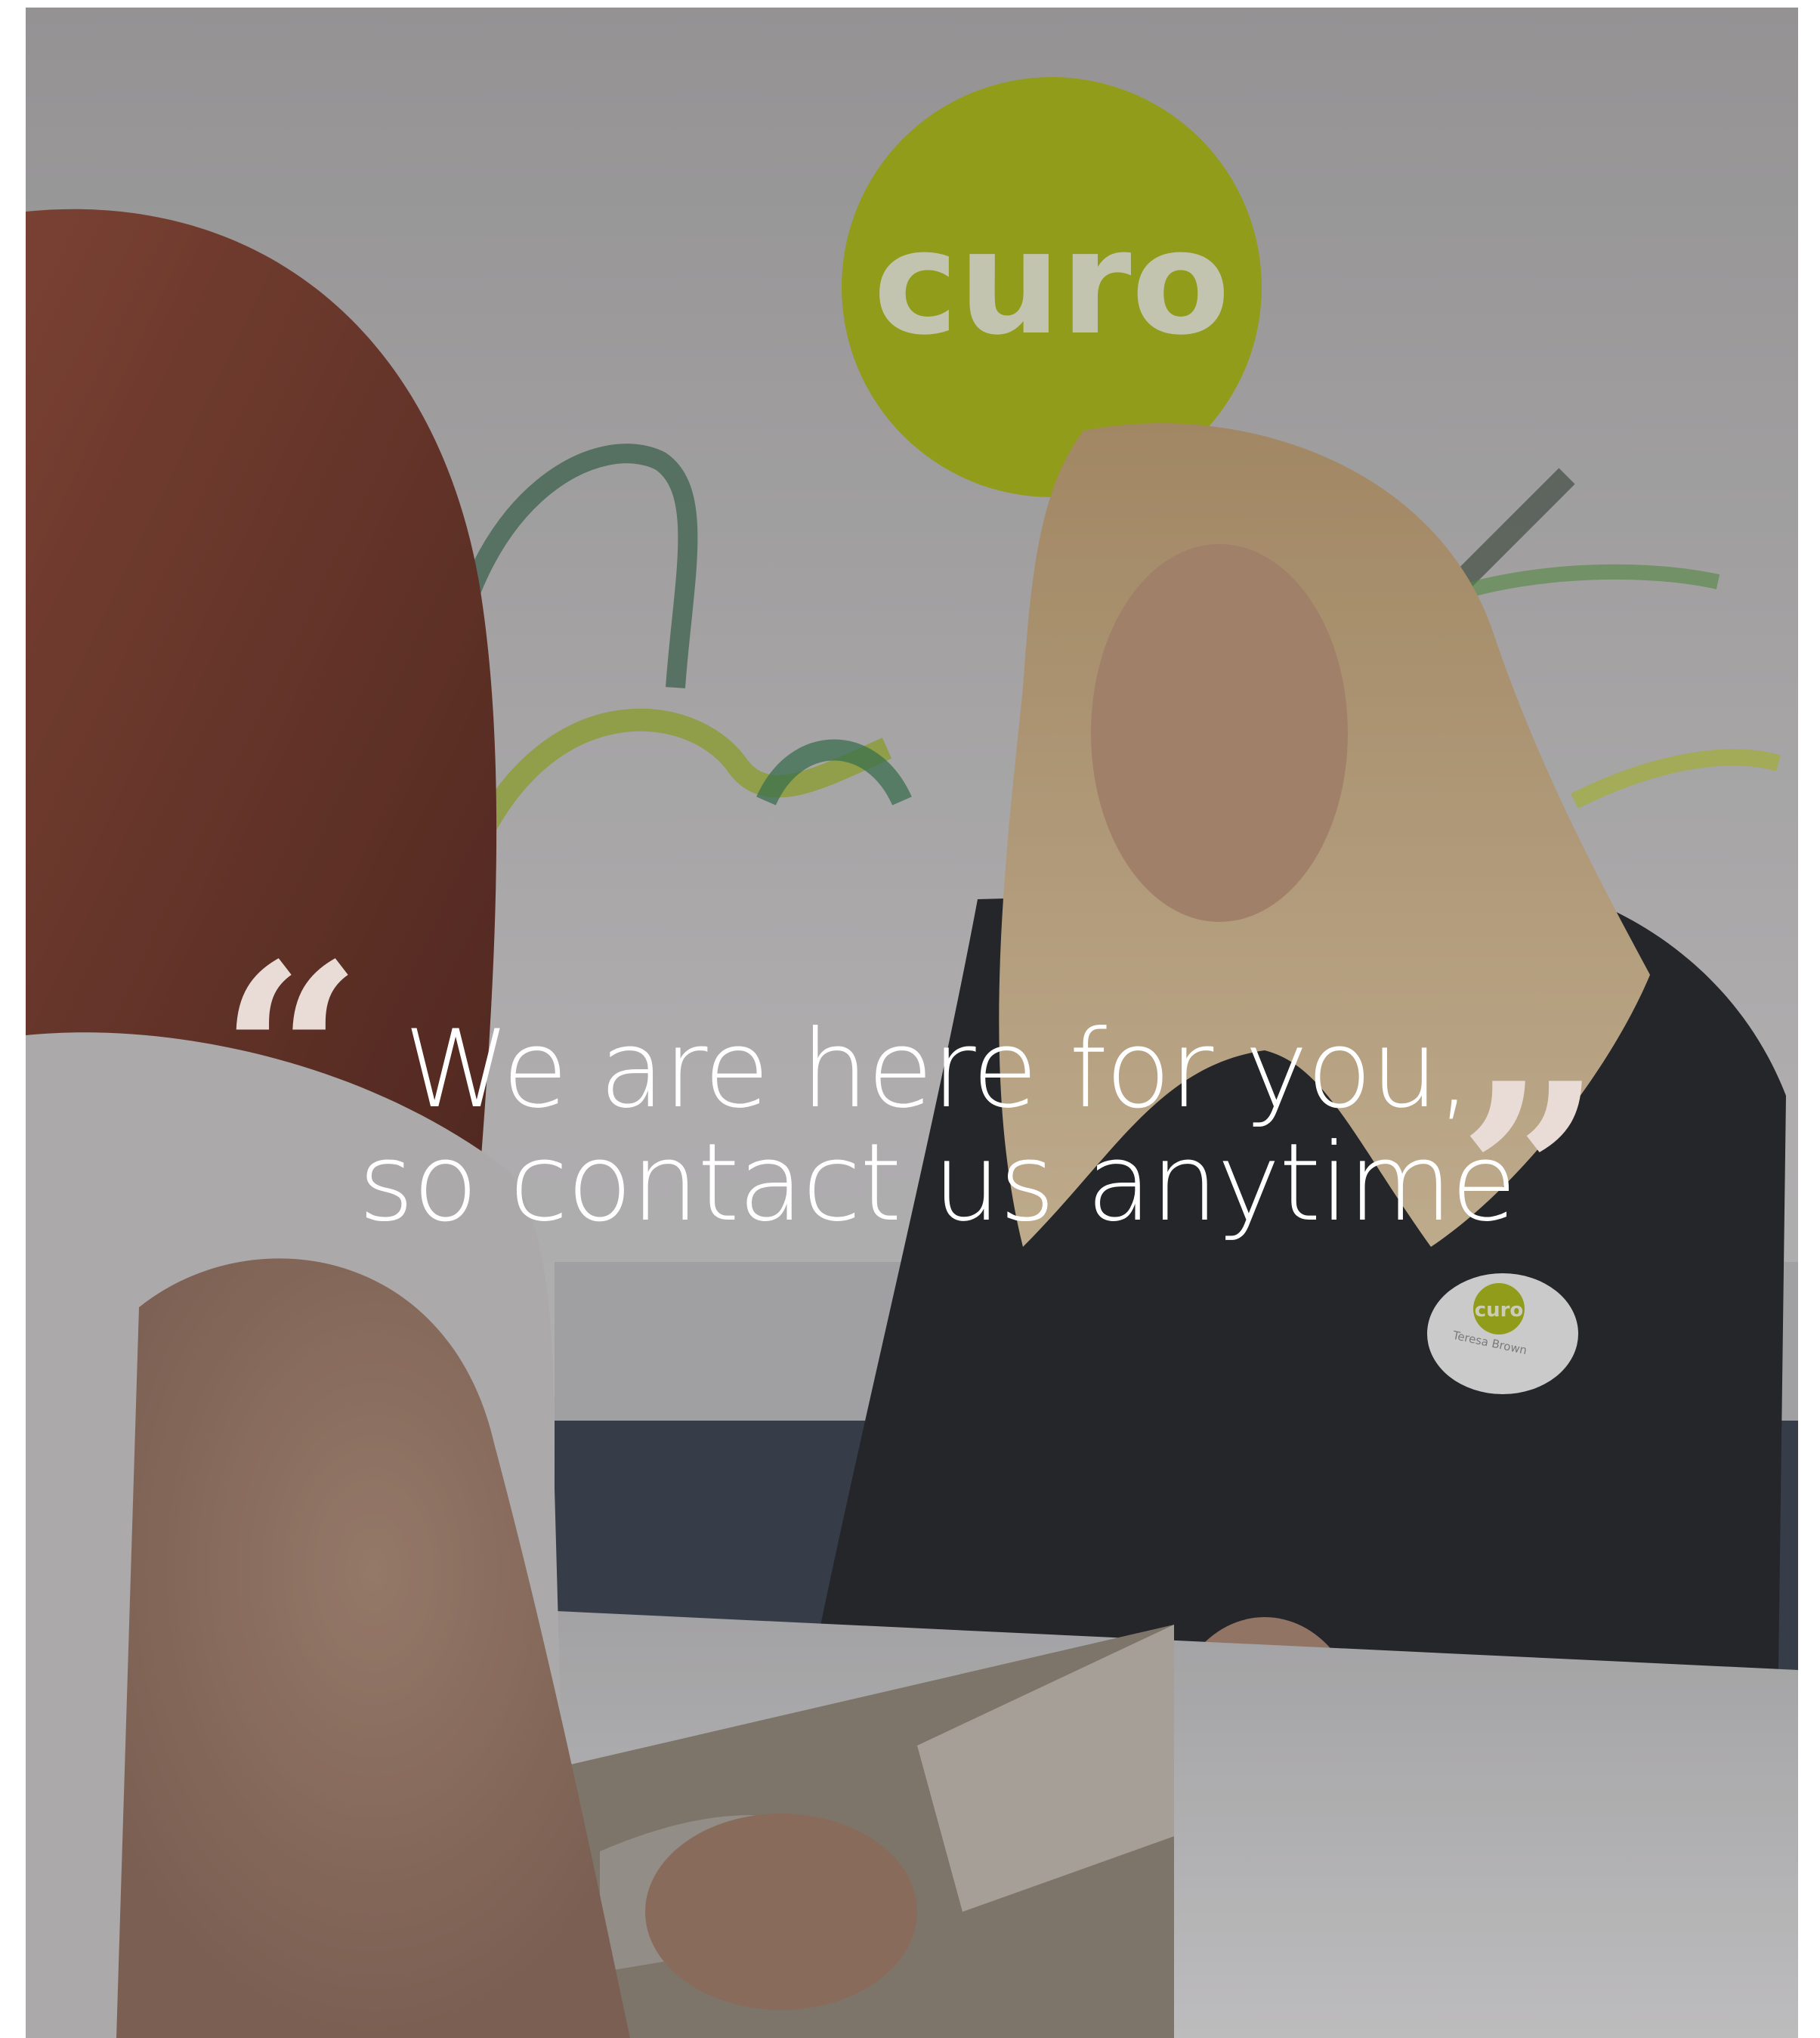  What do you see at coordinates (937, 1183) in the screenshot?
I see `quote-line-2: so contact us anytime` at bounding box center [937, 1183].